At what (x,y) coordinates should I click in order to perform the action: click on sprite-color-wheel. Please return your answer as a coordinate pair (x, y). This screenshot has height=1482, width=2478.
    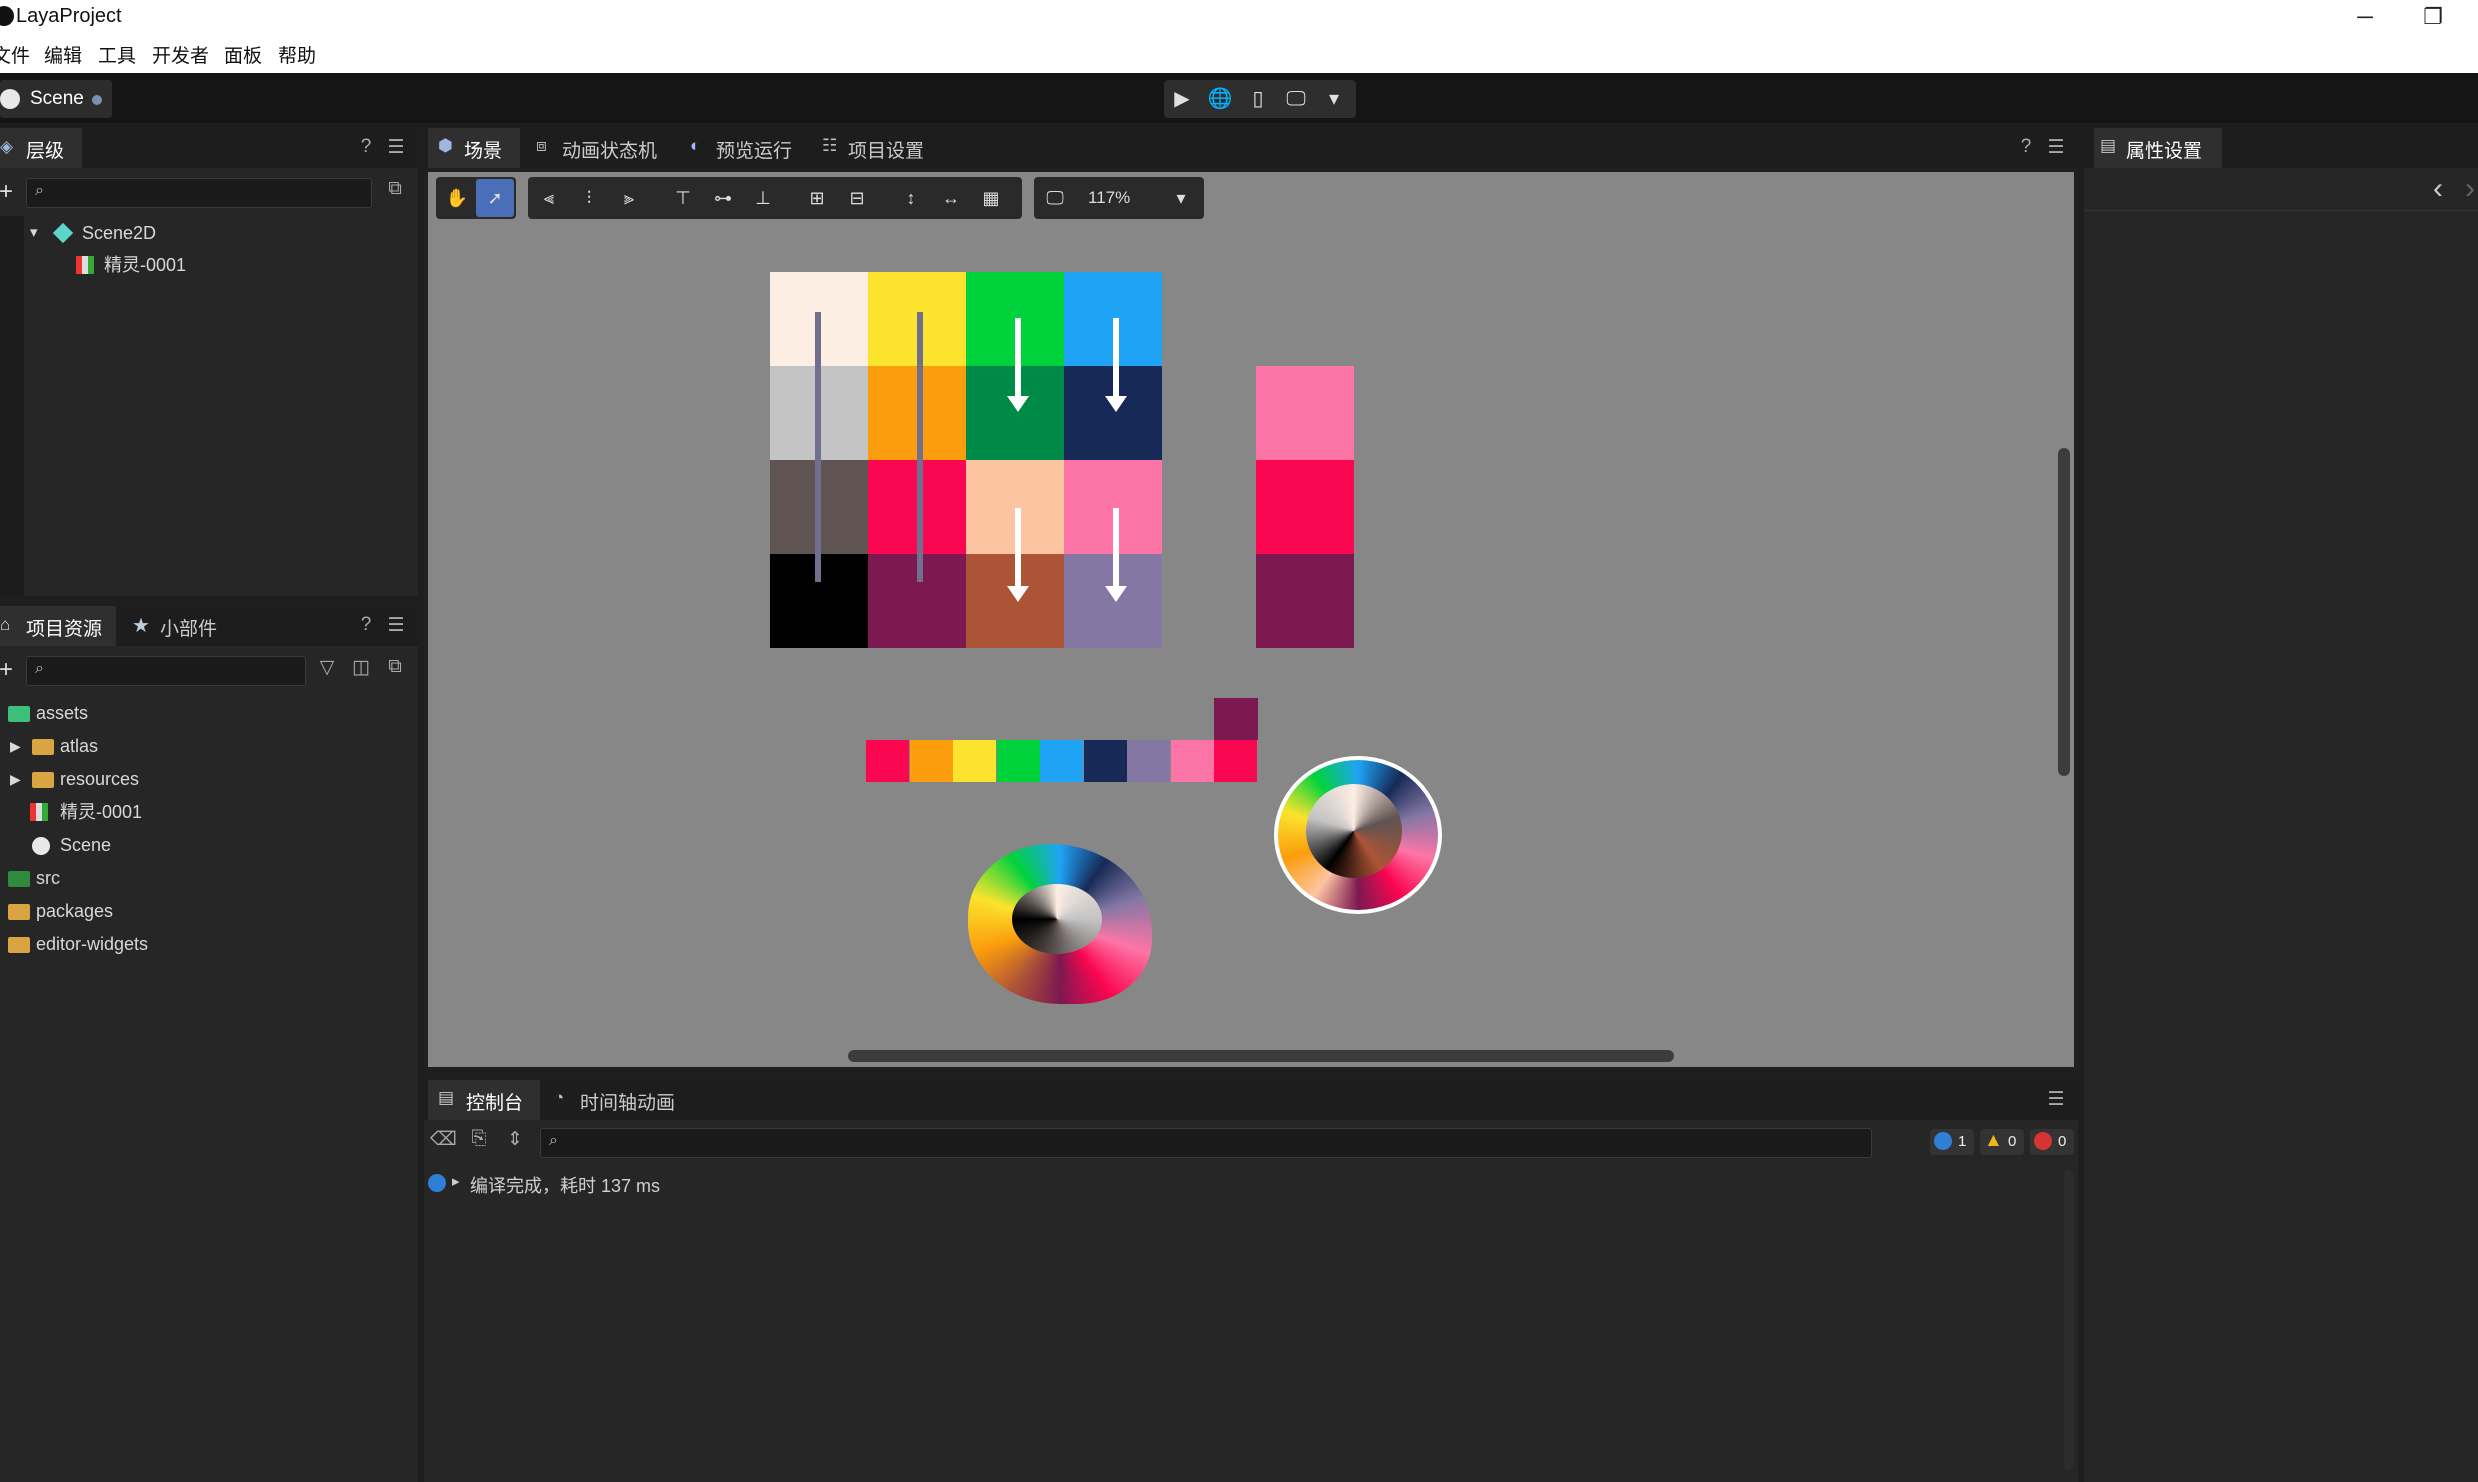
    Looking at the image, I should click on (1358, 835).